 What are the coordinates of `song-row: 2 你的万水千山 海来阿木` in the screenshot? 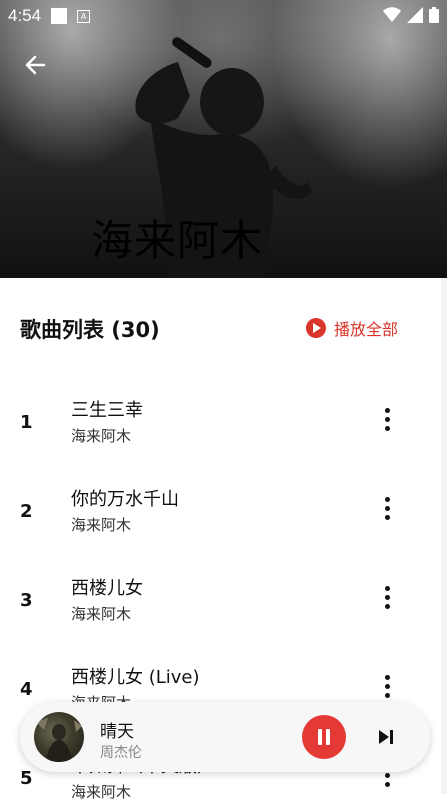 It's located at (220, 511).